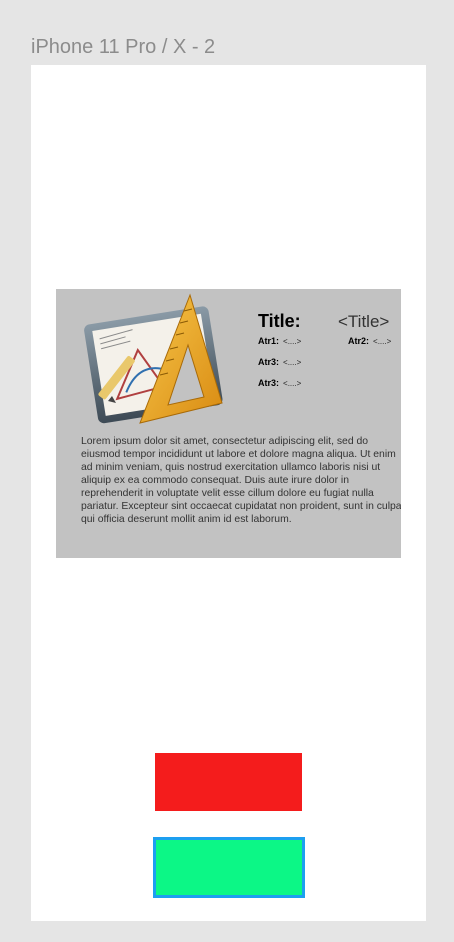  What do you see at coordinates (382, 341) in the screenshot?
I see `attr-2-value: <....>` at bounding box center [382, 341].